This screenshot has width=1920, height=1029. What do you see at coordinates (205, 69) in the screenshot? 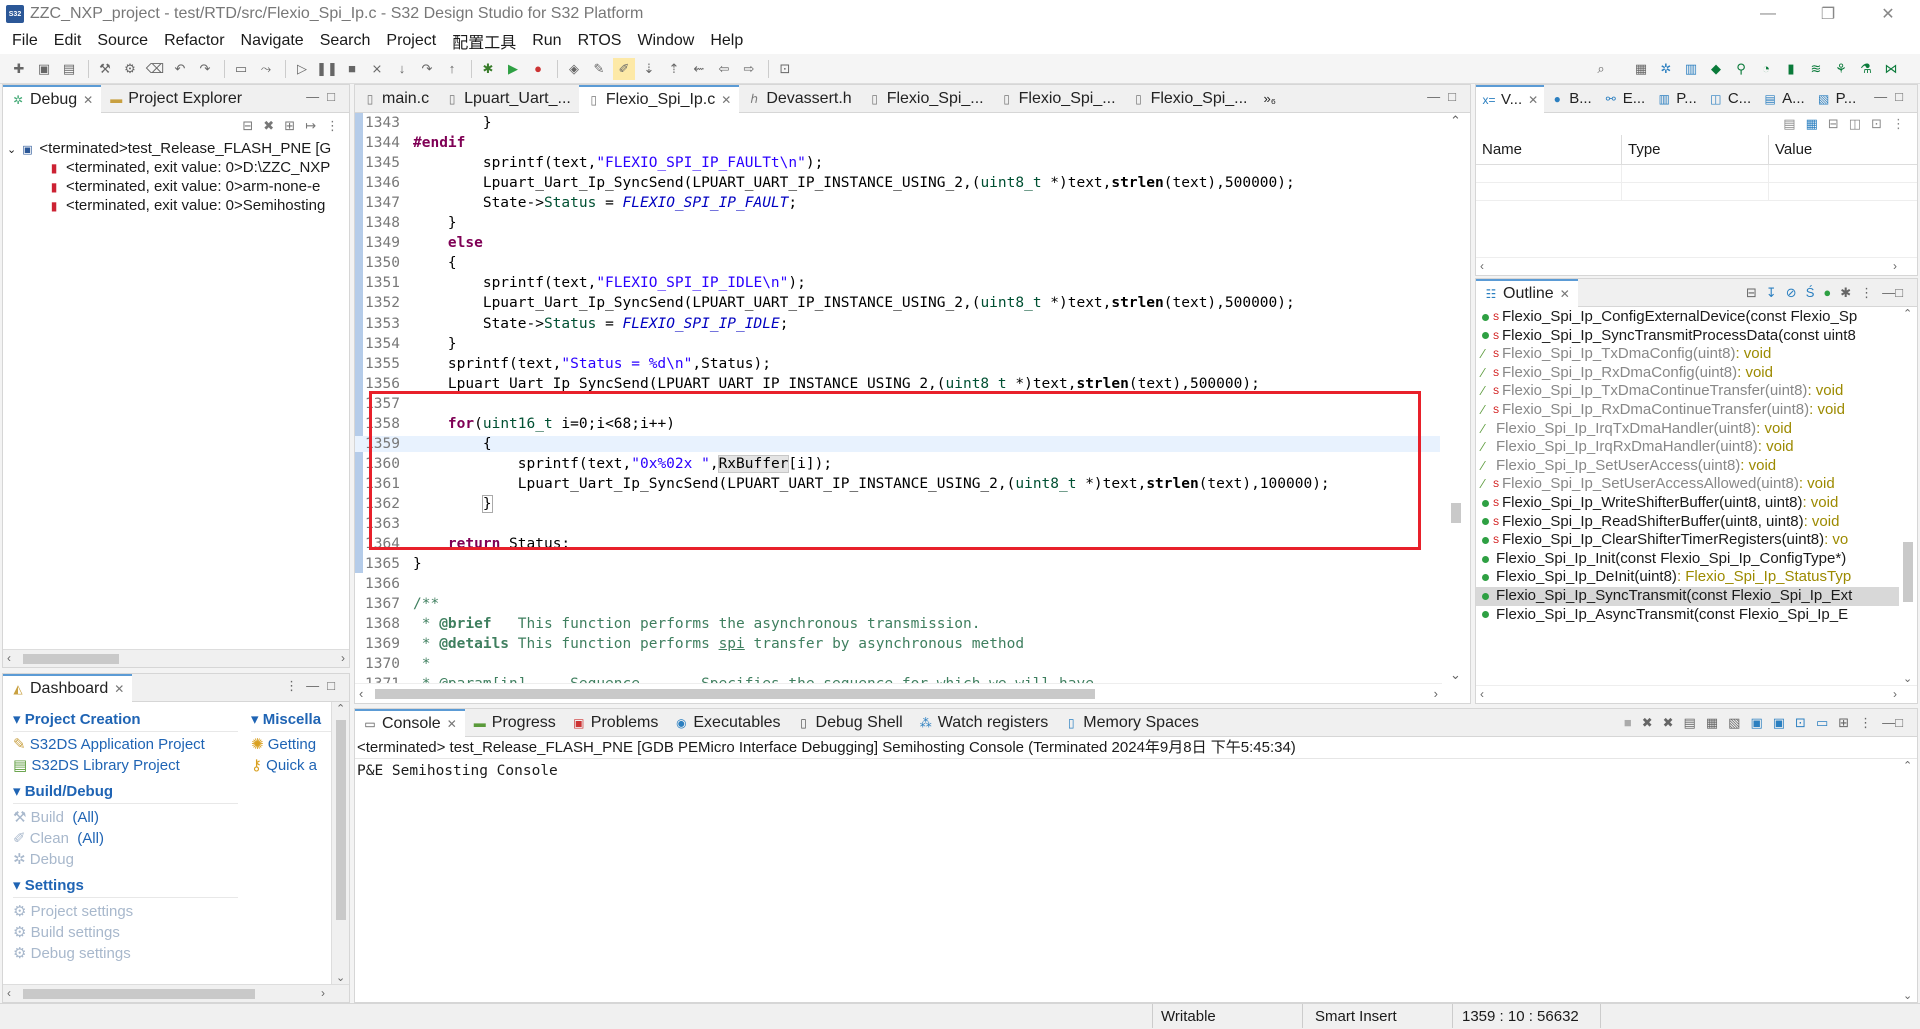
I see `redo-icon: ↷` at bounding box center [205, 69].